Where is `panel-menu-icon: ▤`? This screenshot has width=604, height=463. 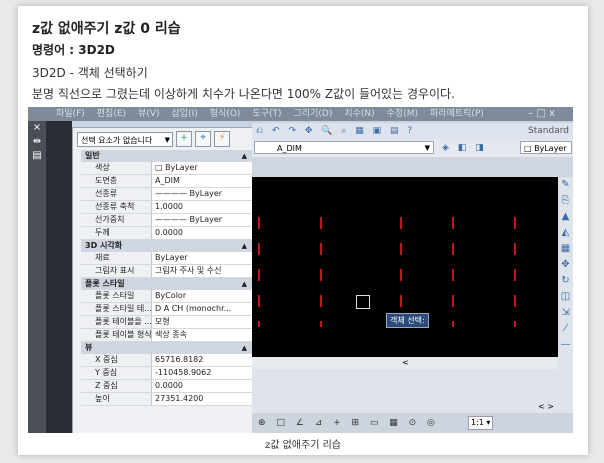 panel-menu-icon: ▤ is located at coordinates (37, 156).